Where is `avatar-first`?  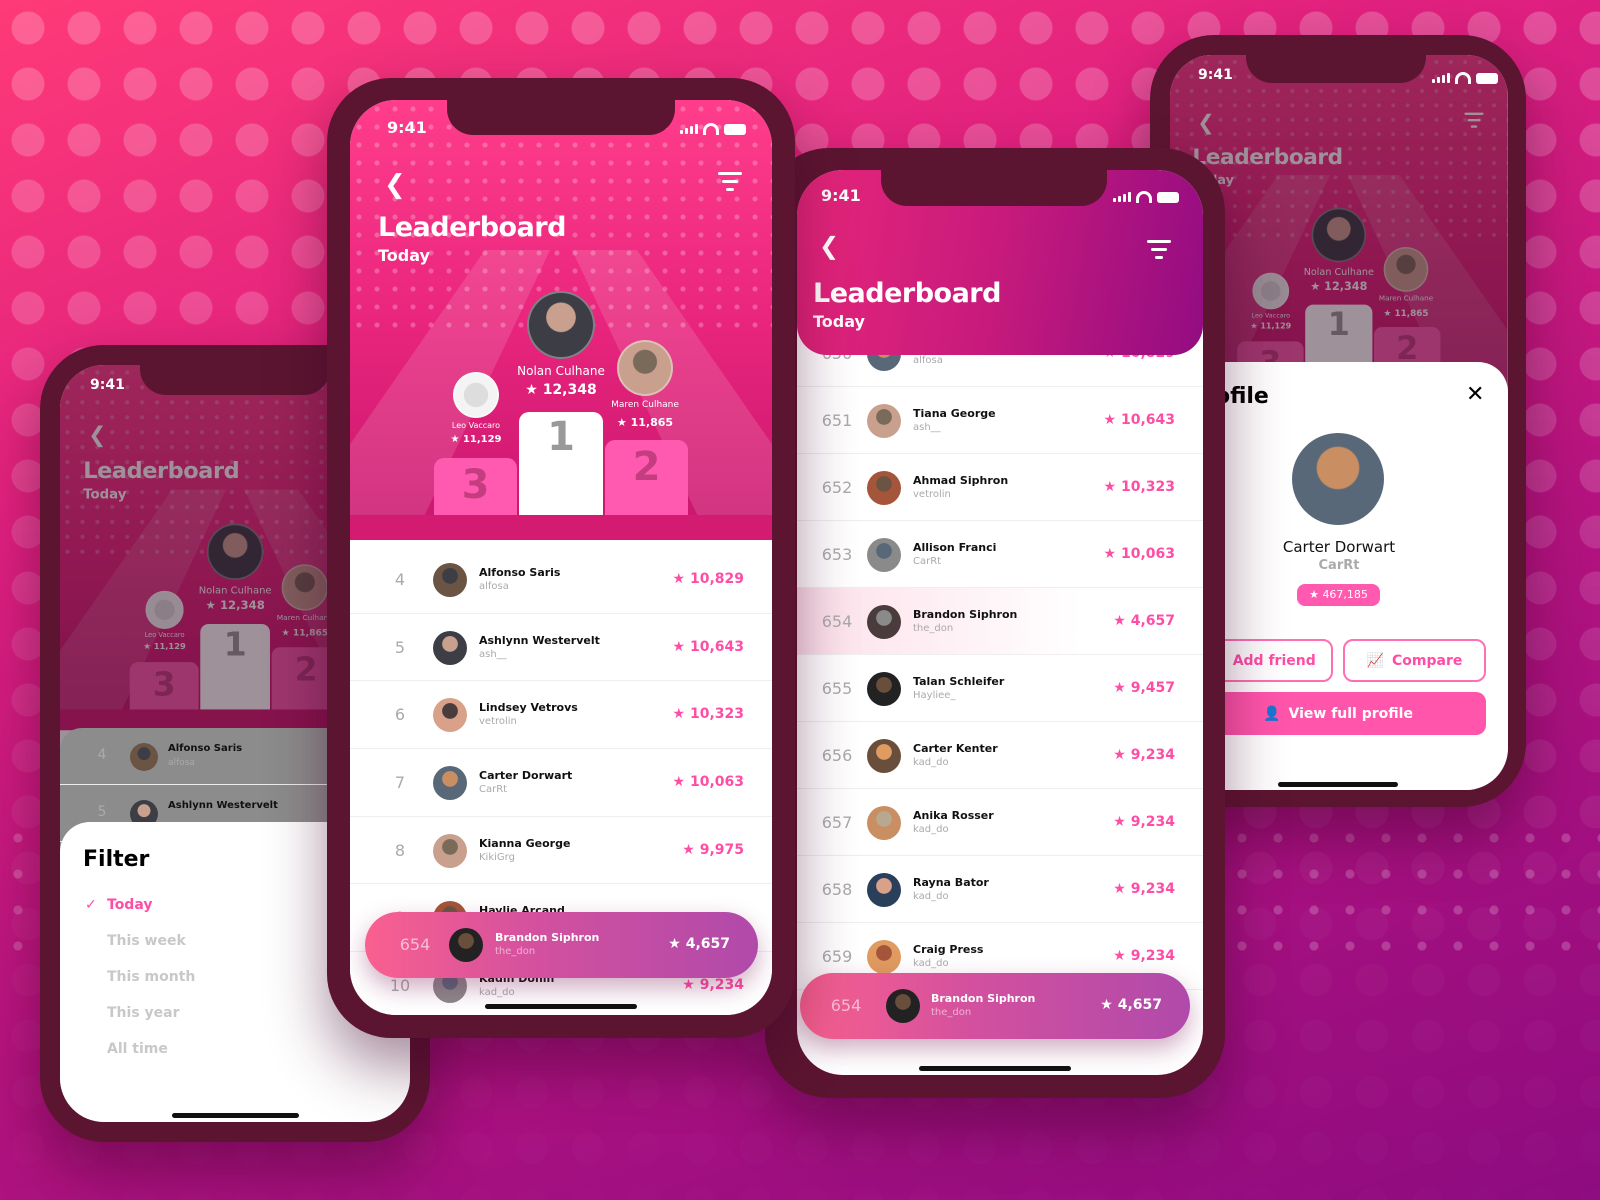
avatar-first is located at coordinates (561, 325).